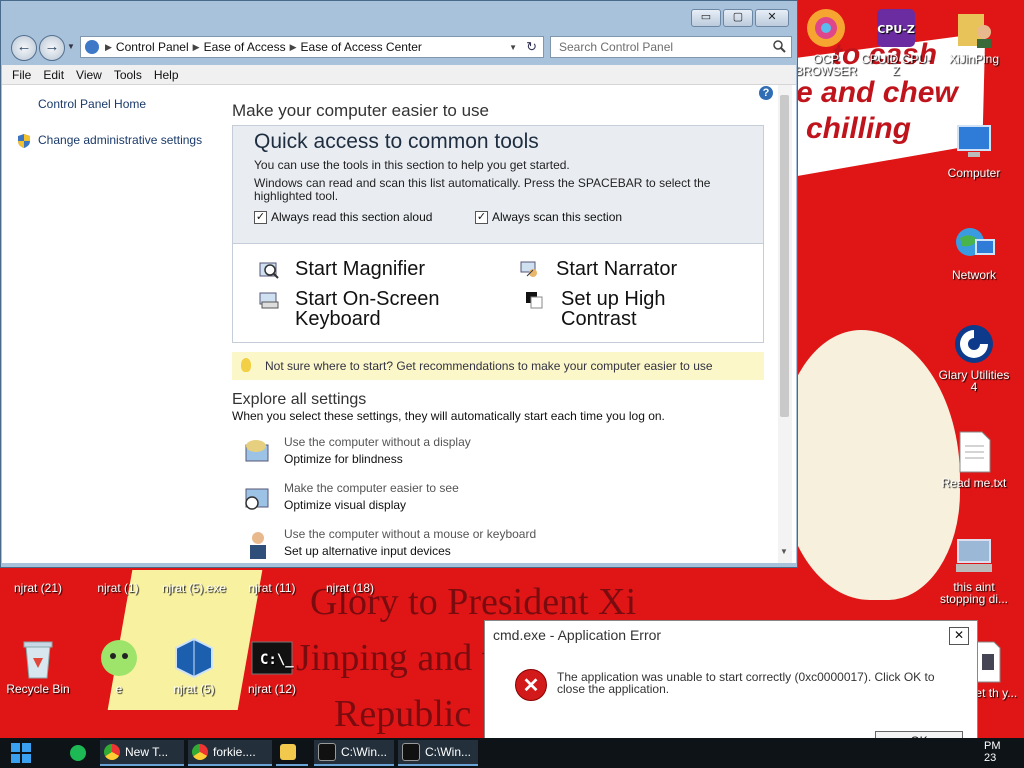 Image resolution: width=1024 pixels, height=768 pixels. I want to click on recent-pages-dropdown-icon: ▼, so click(71, 46).